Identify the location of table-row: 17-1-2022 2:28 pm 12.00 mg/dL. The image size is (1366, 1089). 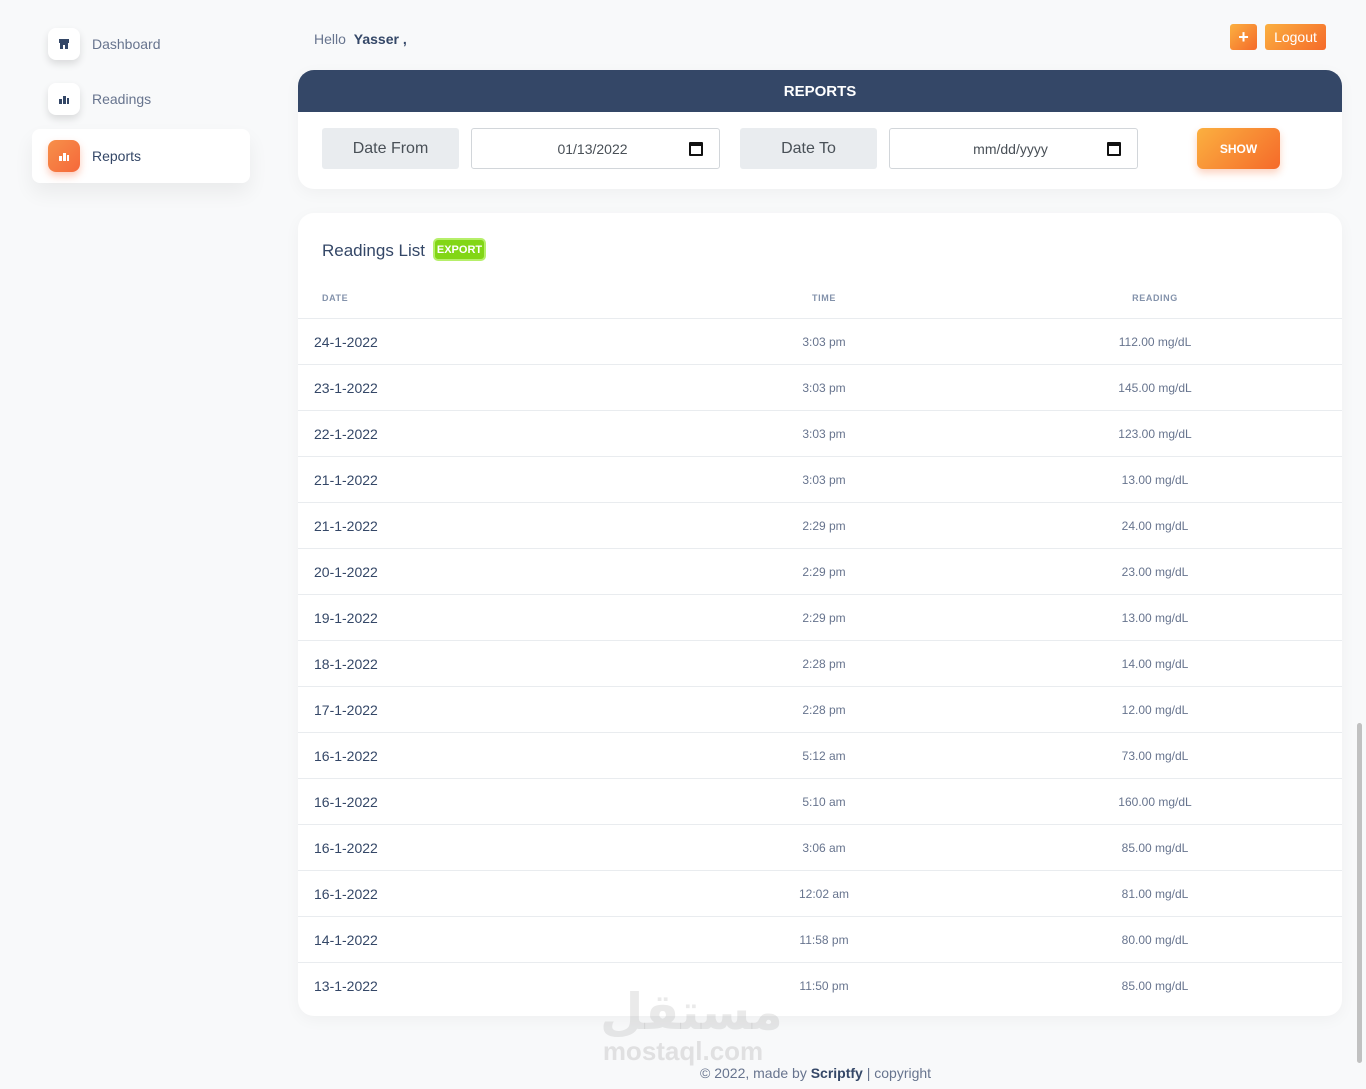
(820, 709).